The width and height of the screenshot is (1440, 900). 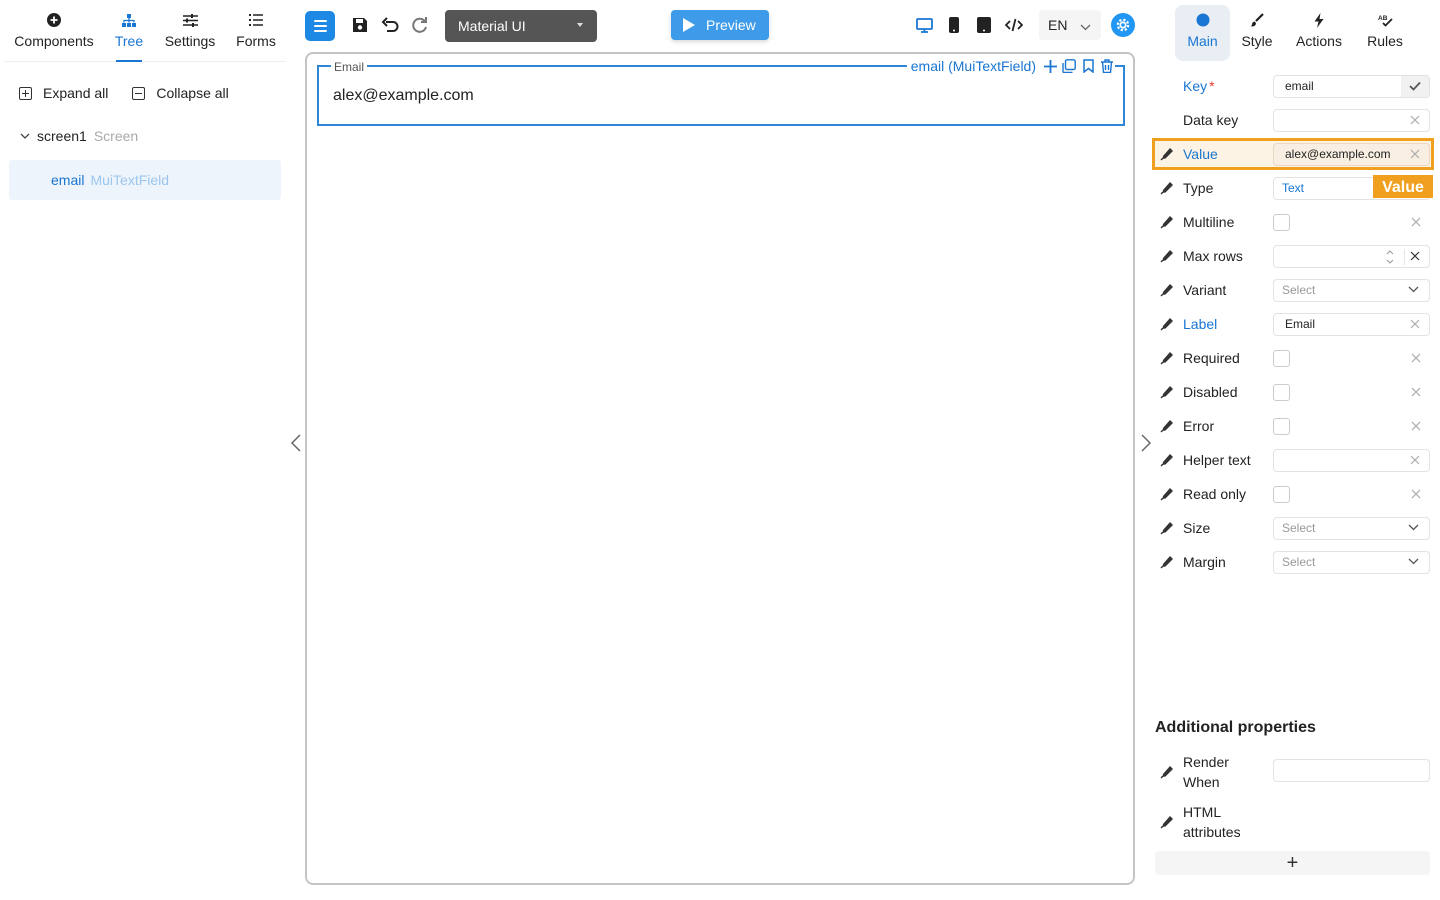 I want to click on multiline-checkbox, so click(x=1281, y=222).